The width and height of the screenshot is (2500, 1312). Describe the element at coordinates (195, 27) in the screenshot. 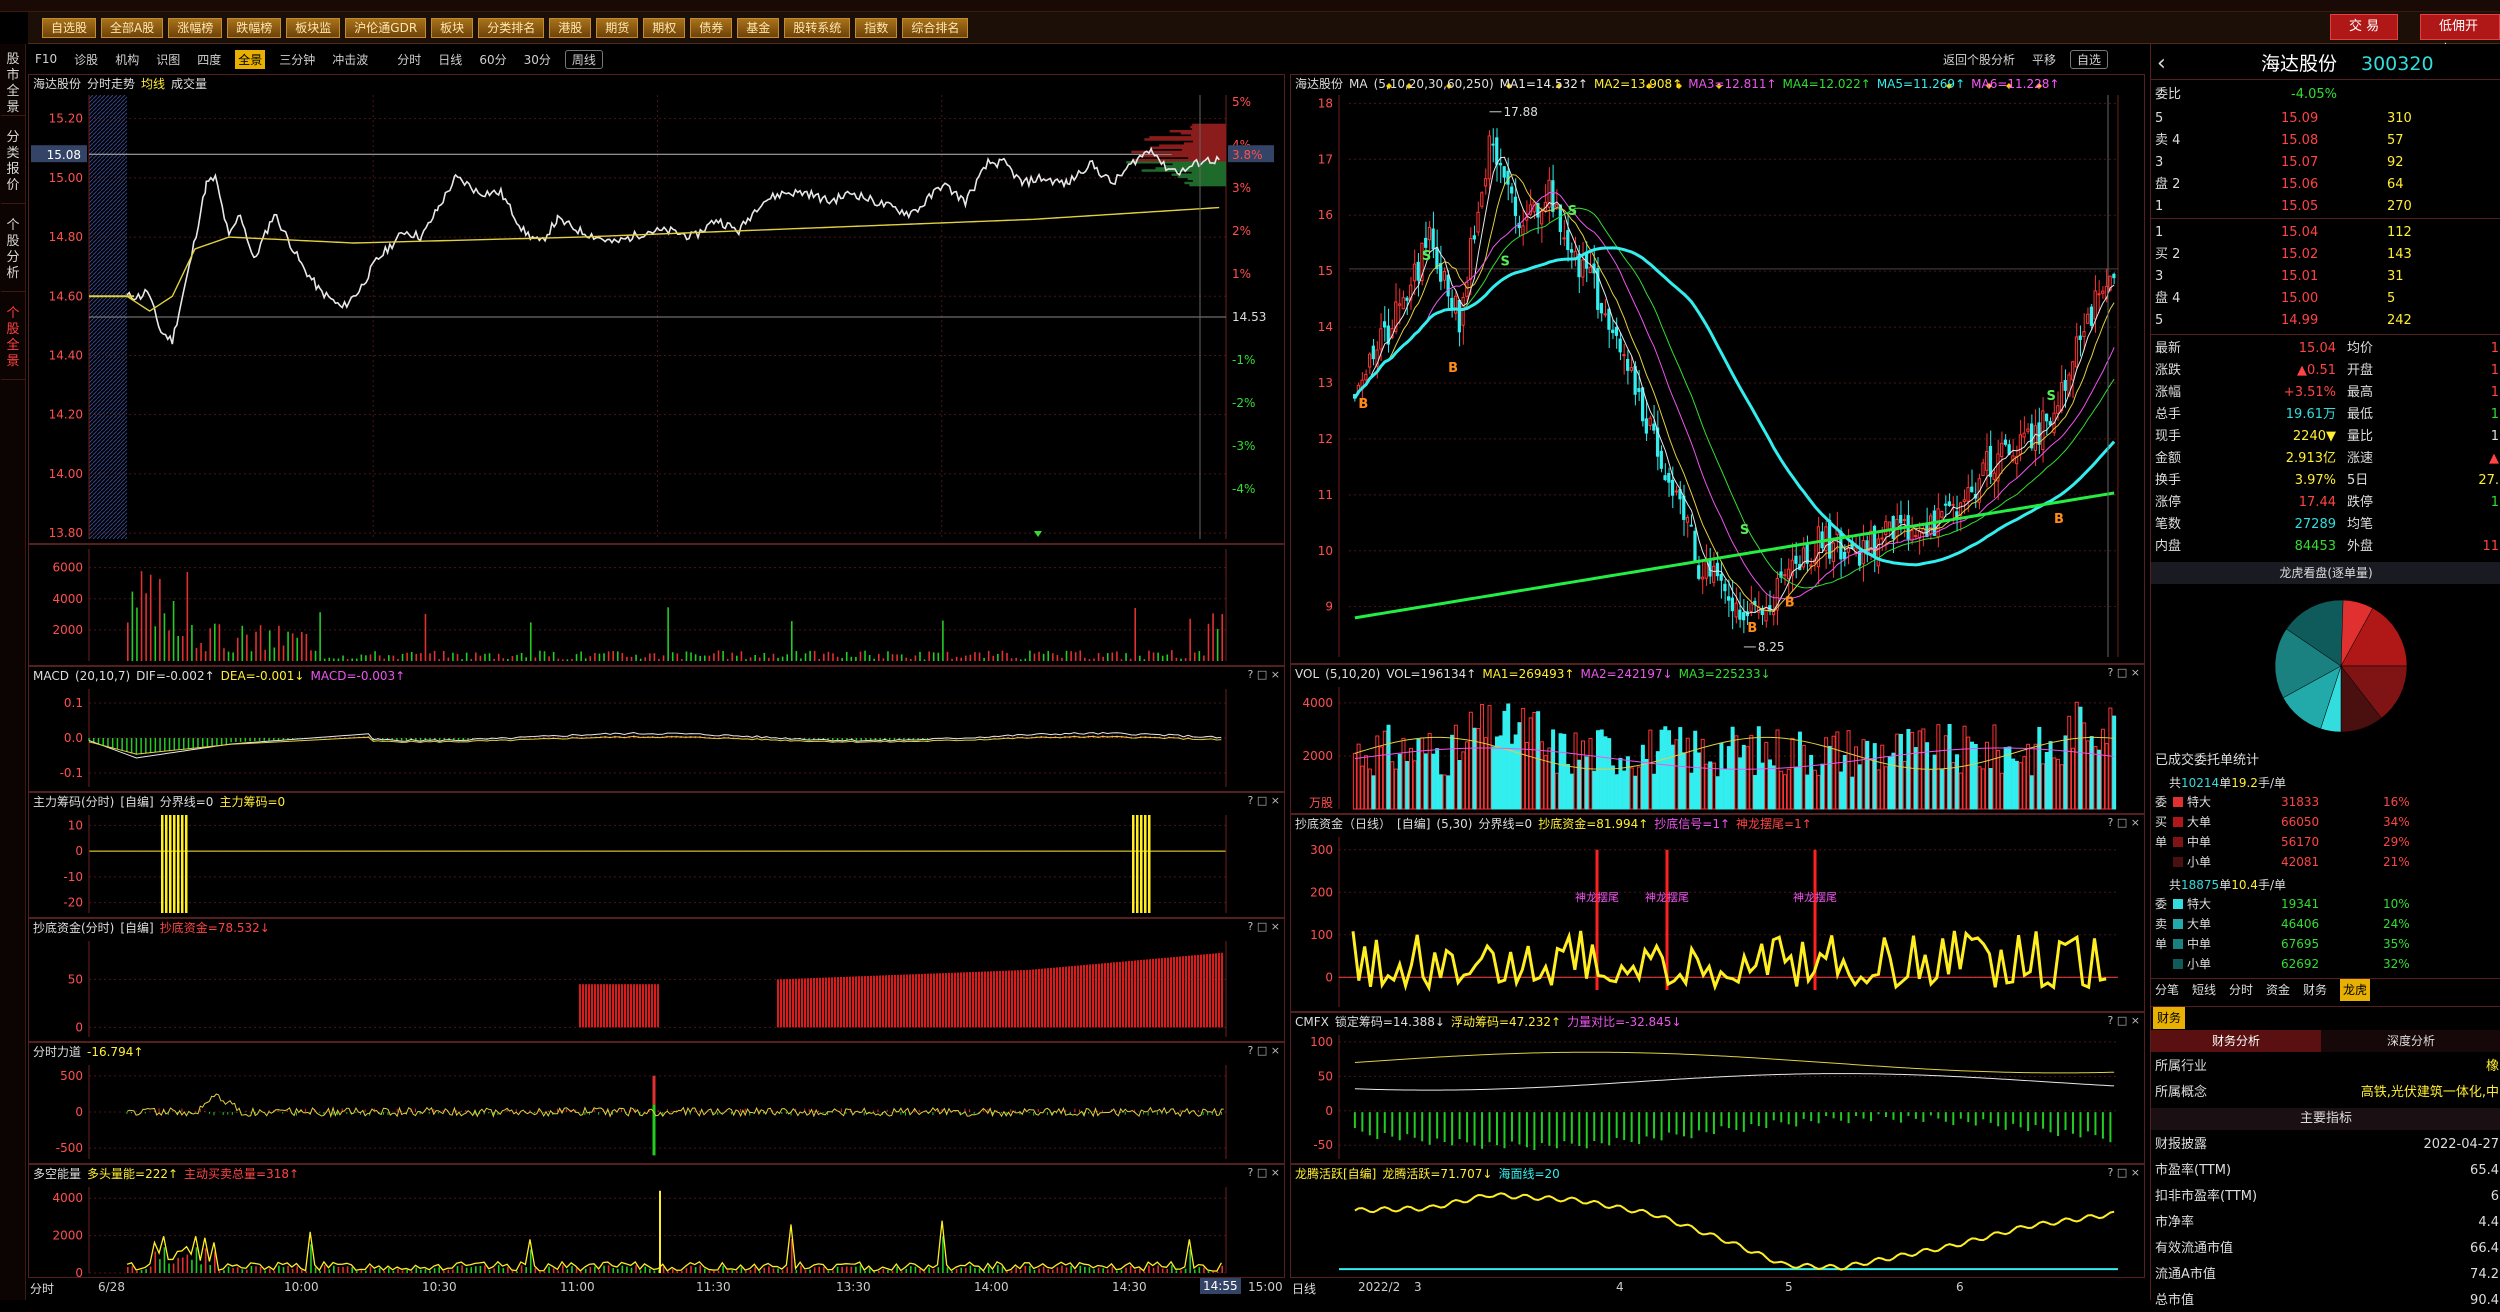

I see `toolbar-button-2: 涨幅榜` at that location.